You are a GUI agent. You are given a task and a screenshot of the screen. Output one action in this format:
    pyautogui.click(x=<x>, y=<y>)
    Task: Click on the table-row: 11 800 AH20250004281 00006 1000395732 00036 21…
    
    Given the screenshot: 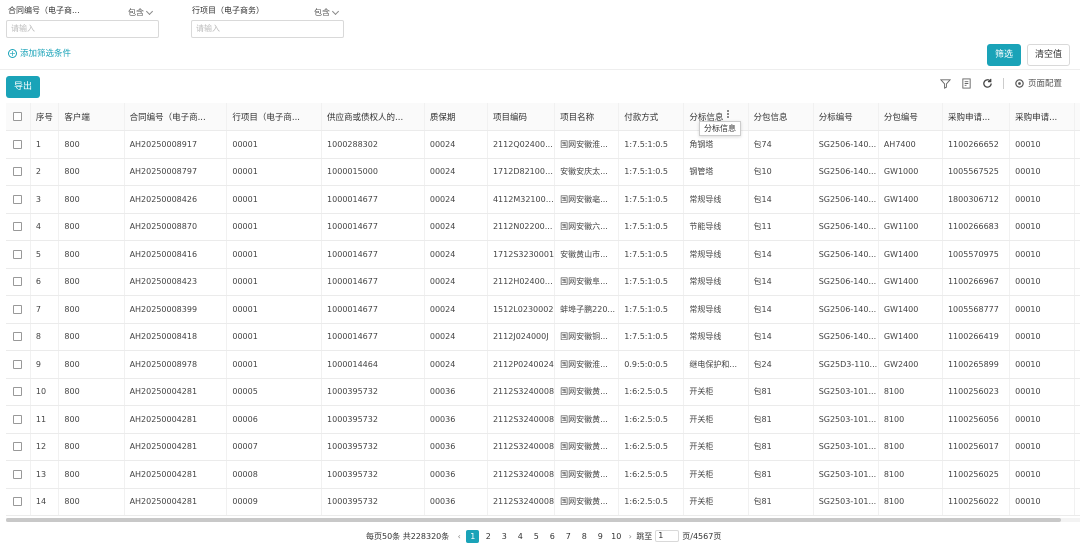 What is the action you would take?
    pyautogui.click(x=543, y=419)
    